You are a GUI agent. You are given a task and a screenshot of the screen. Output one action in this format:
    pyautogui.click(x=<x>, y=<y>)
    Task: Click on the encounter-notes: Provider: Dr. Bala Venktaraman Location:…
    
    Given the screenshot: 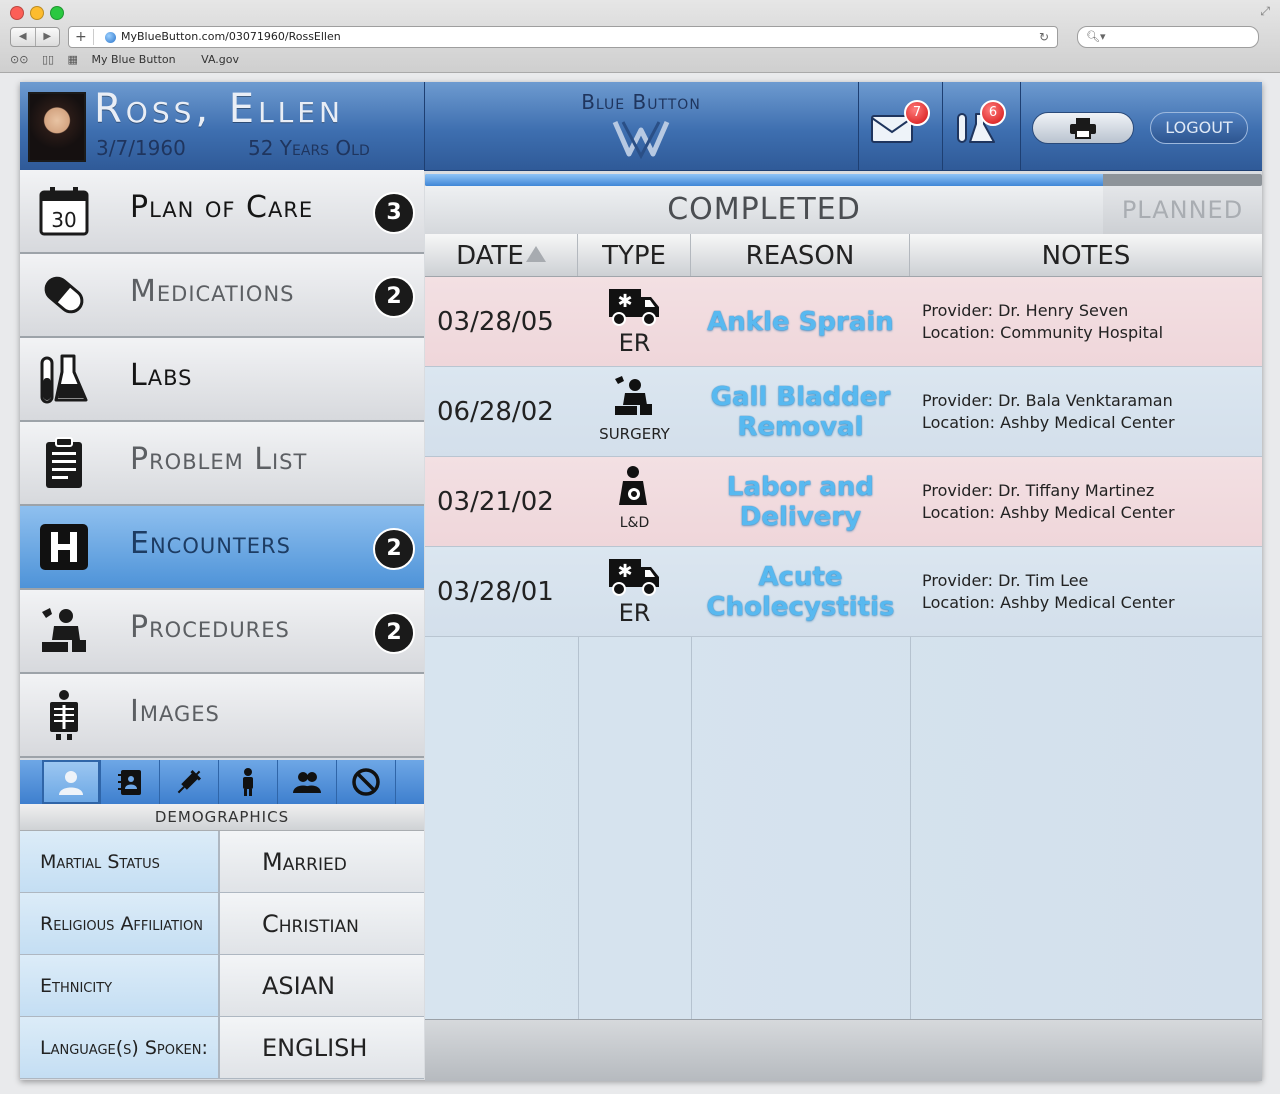 What is the action you would take?
    pyautogui.click(x=1086, y=411)
    